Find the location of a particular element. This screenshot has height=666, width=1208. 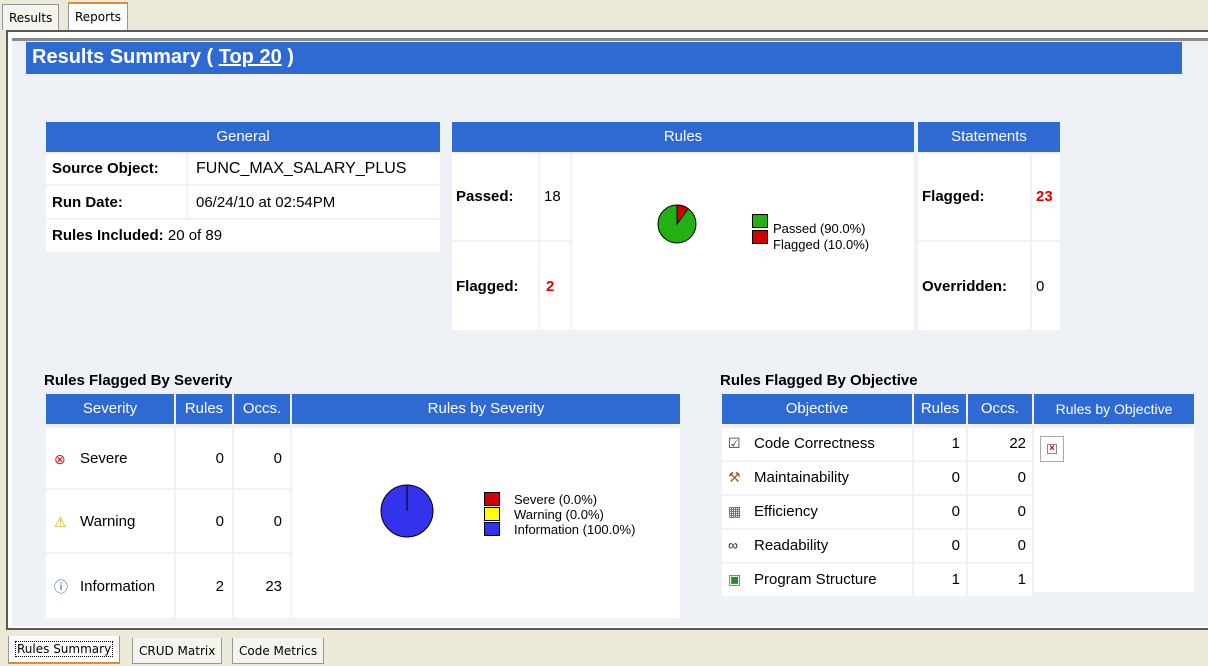

glasses-icon: ∞ is located at coordinates (733, 545).